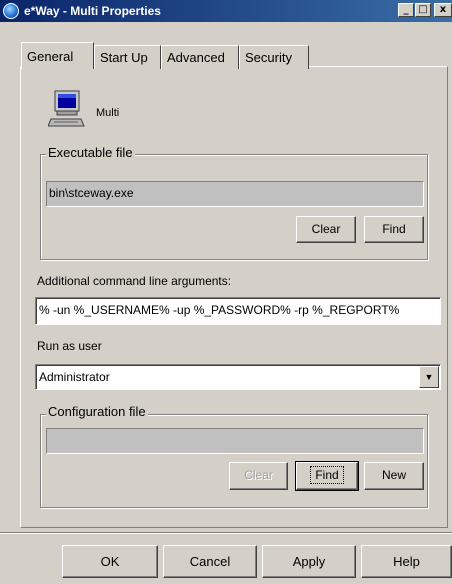  What do you see at coordinates (69, 346) in the screenshot?
I see `run-as-label: Run as user` at bounding box center [69, 346].